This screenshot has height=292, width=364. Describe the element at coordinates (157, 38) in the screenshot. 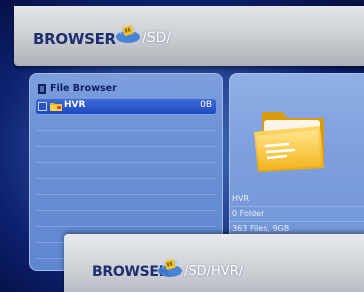

I see `breadcrumb-path: /SD/` at that location.